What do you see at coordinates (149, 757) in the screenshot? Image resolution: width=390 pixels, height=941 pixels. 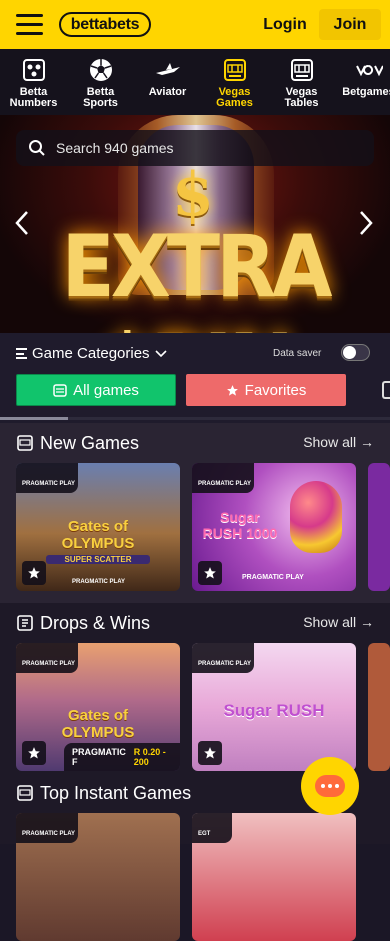 I see `bet-range: R 0.20 - 200` at bounding box center [149, 757].